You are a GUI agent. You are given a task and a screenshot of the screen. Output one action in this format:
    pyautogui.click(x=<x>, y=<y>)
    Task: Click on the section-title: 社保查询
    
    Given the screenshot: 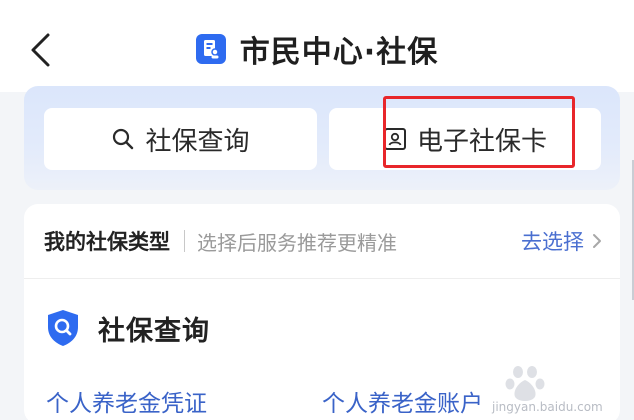 What is the action you would take?
    pyautogui.click(x=154, y=331)
    